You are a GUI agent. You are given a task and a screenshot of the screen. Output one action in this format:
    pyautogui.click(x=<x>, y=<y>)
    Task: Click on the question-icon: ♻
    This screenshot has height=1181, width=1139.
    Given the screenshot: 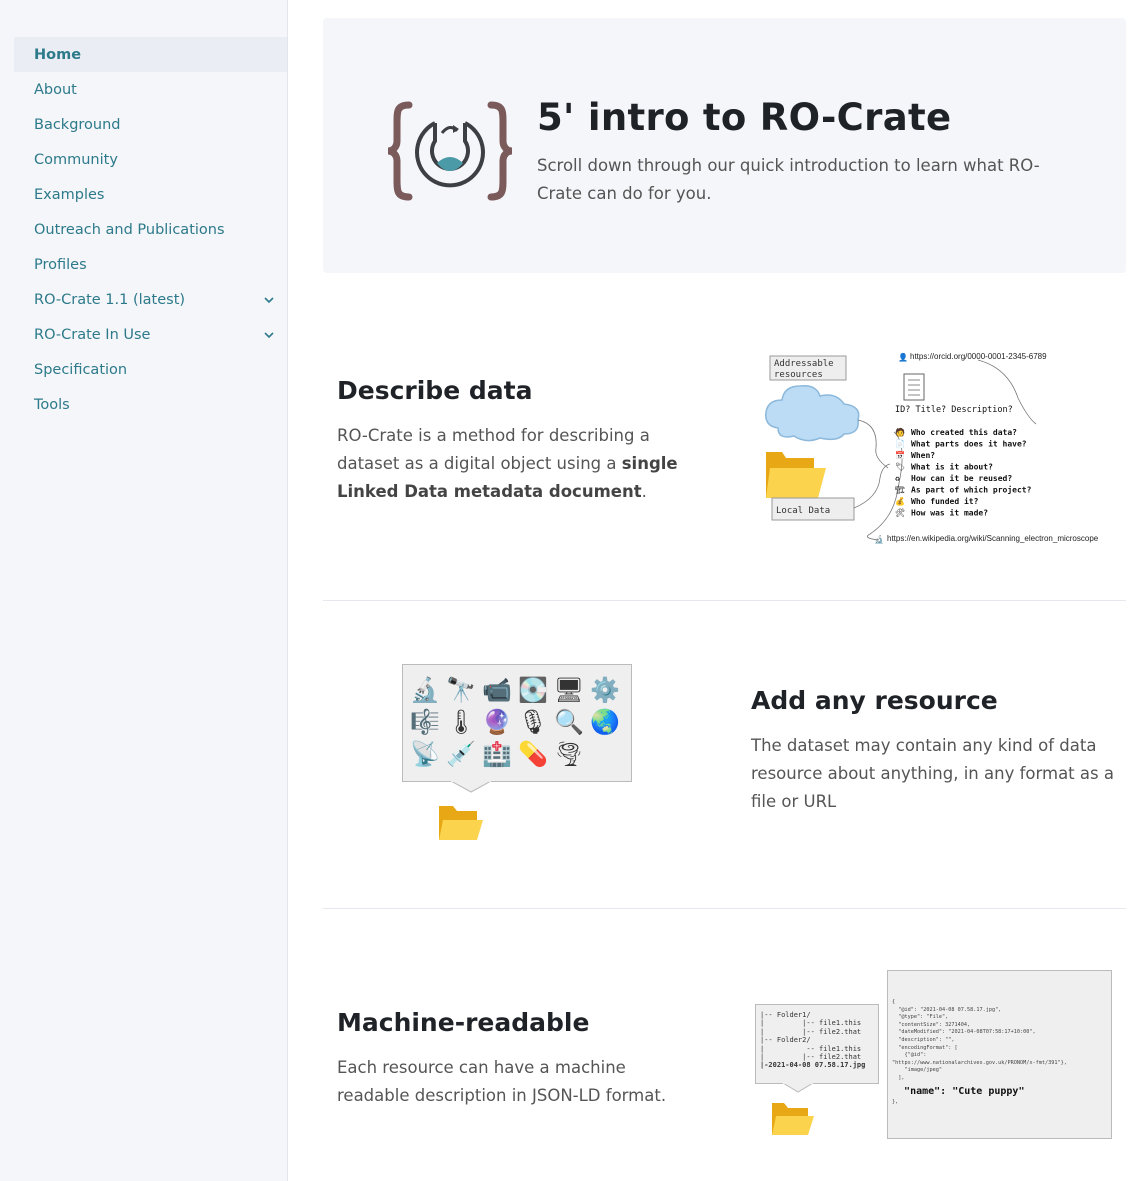 What is the action you would take?
    pyautogui.click(x=897, y=478)
    